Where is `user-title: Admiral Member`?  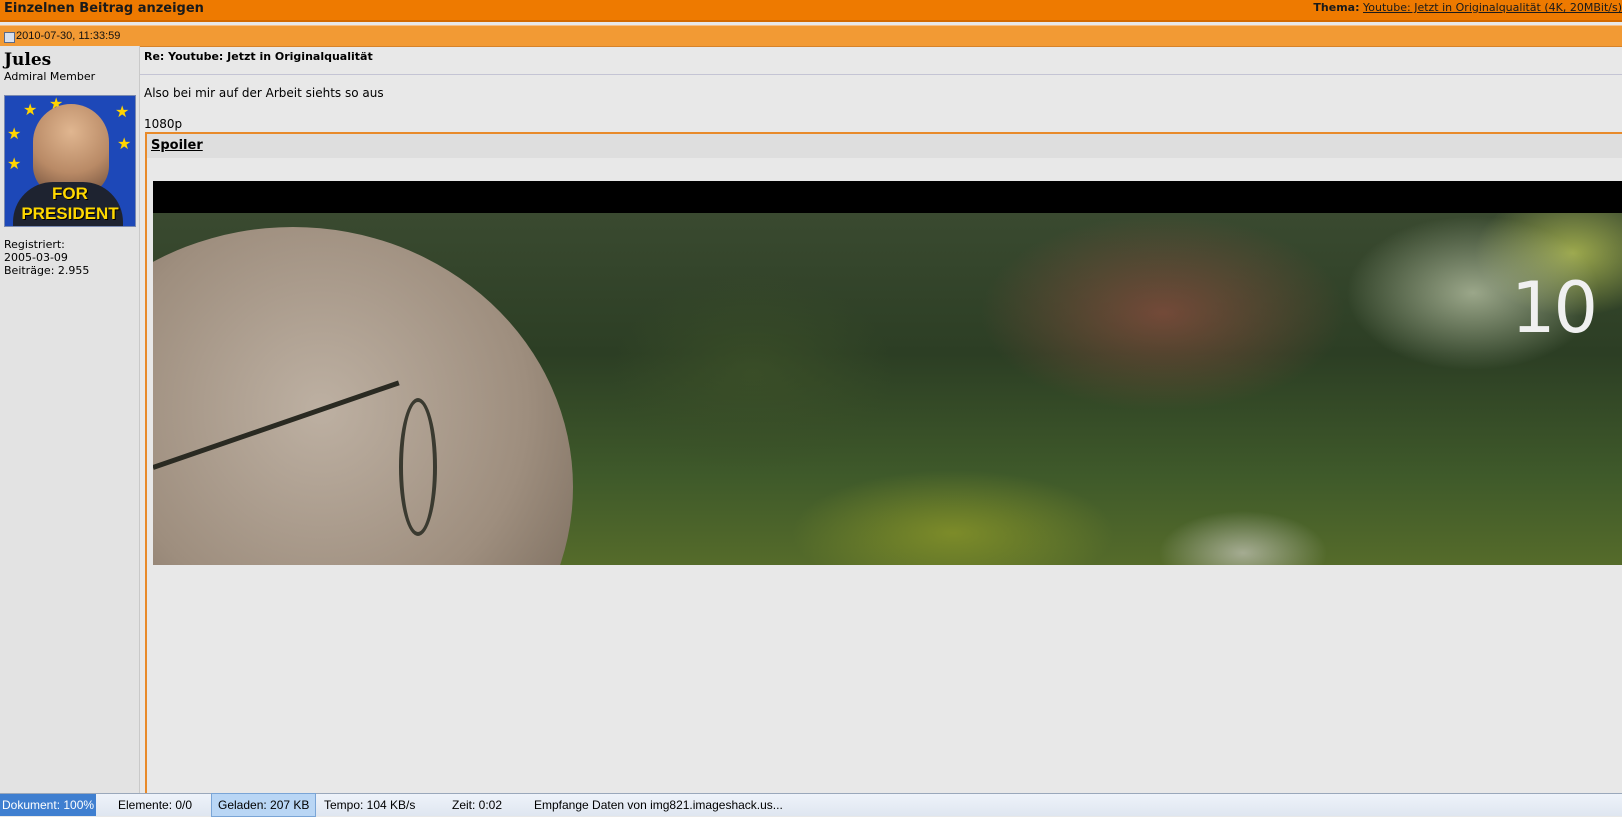 user-title: Admiral Member is located at coordinates (50, 76).